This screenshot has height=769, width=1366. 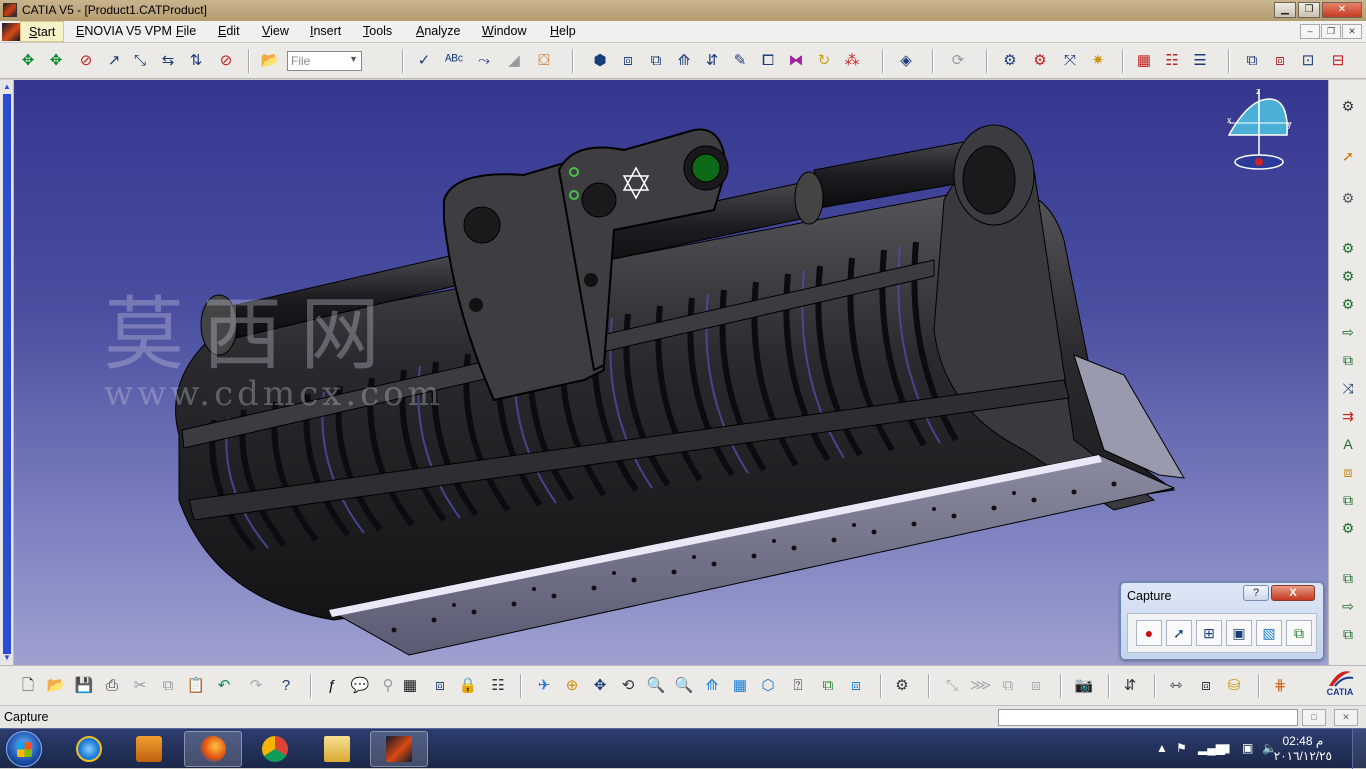 I want to click on record-icon: ●, so click(x=1149, y=633).